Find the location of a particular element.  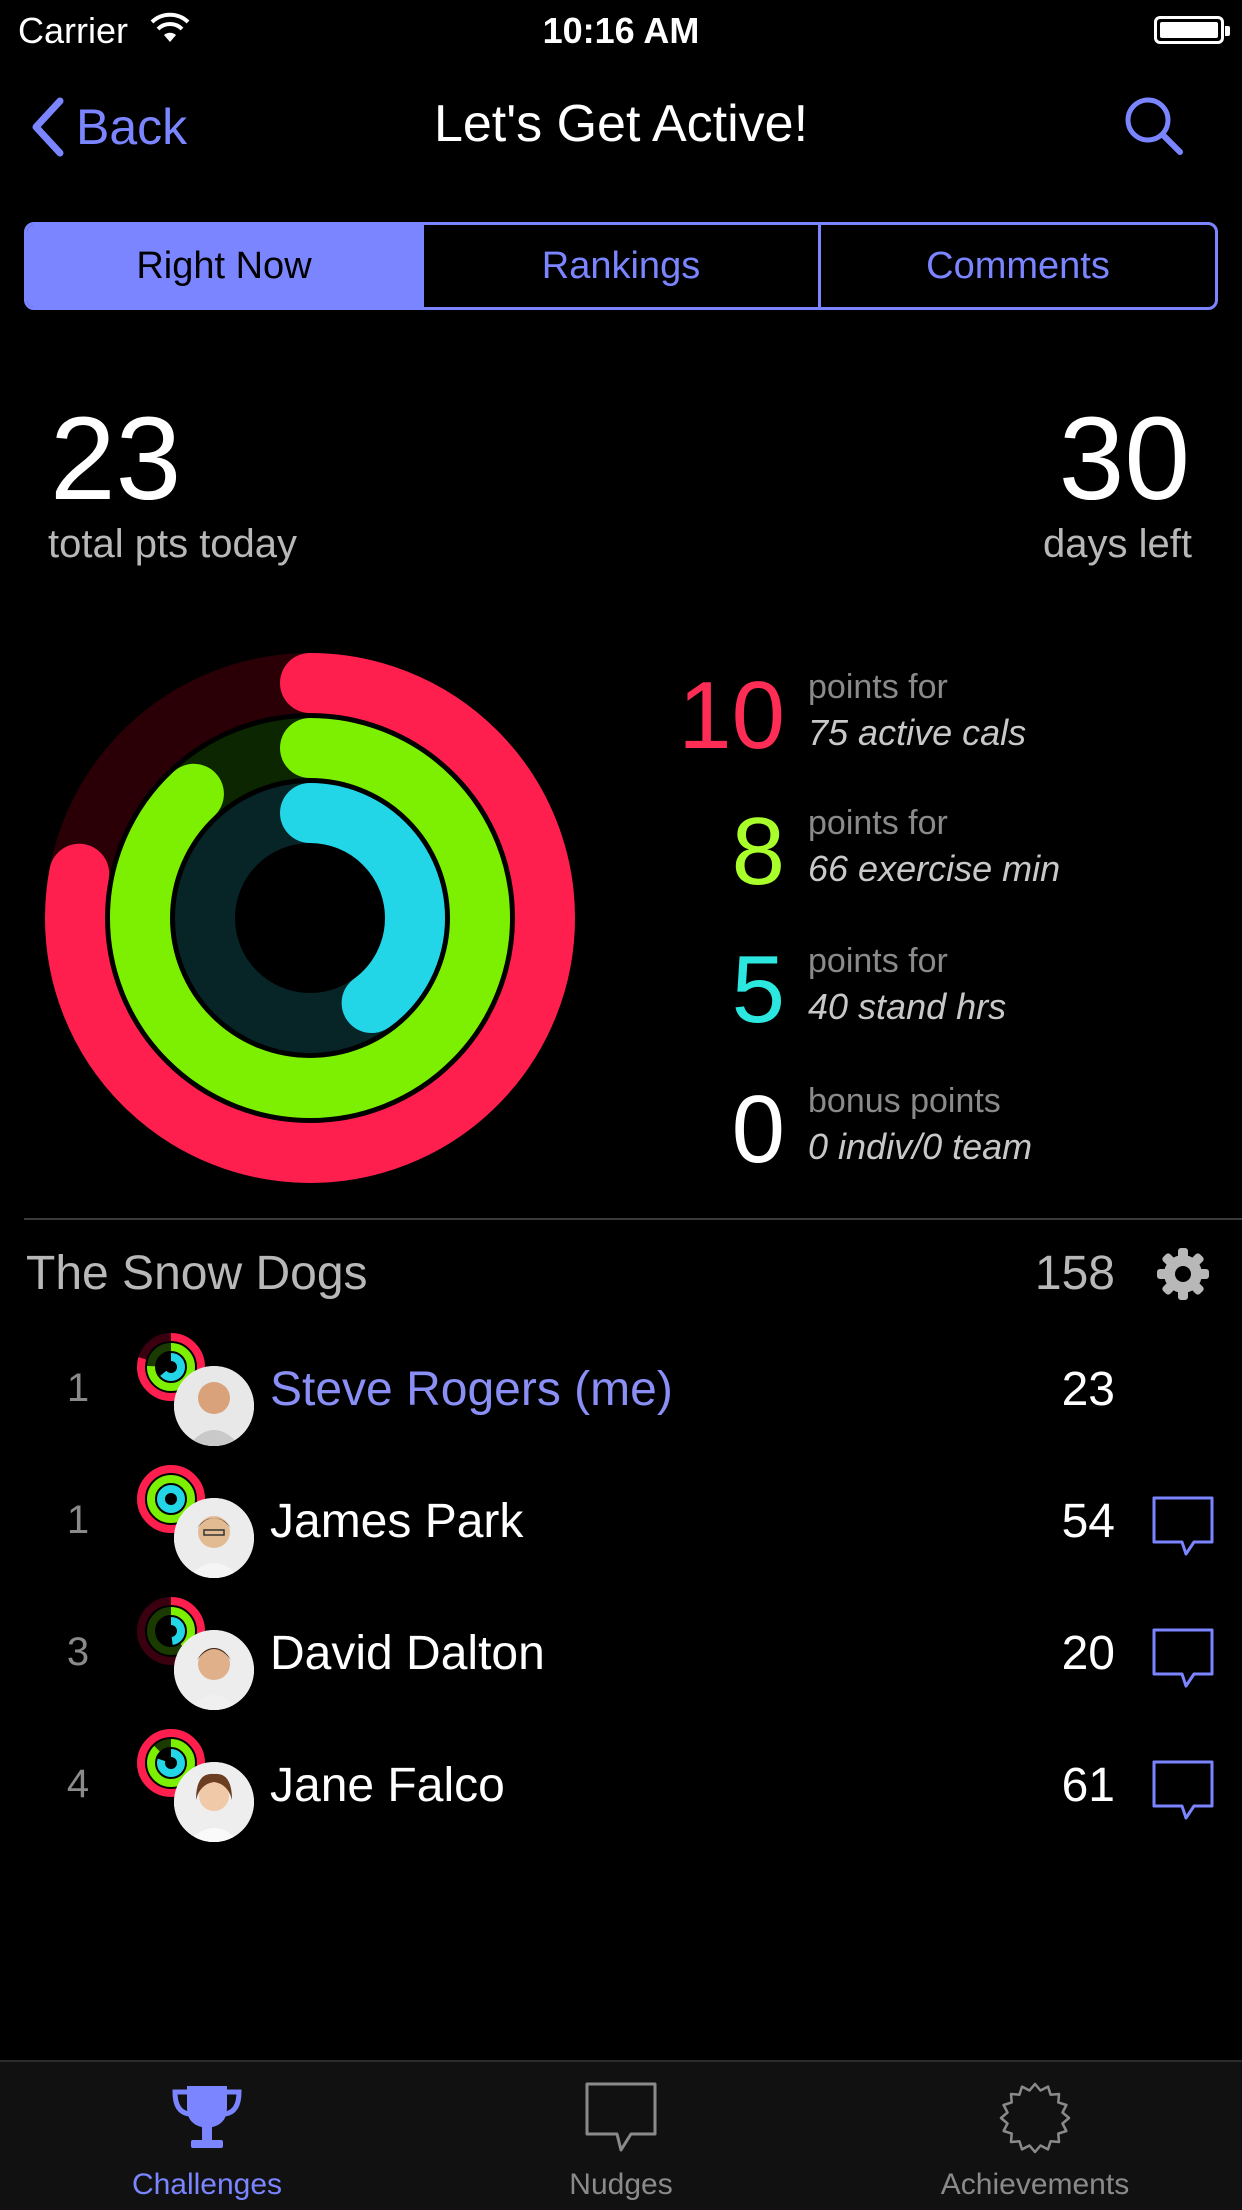

points-detail: 75 active cals is located at coordinates (917, 732).